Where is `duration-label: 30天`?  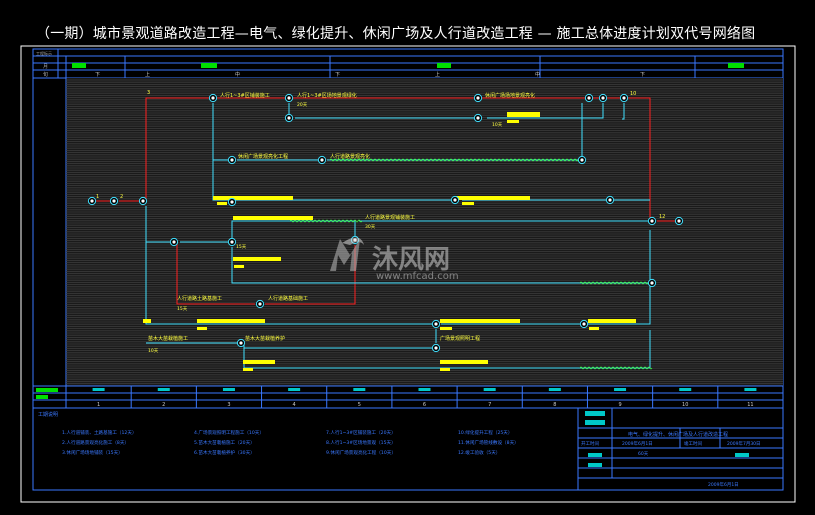 duration-label: 30天 is located at coordinates (370, 227).